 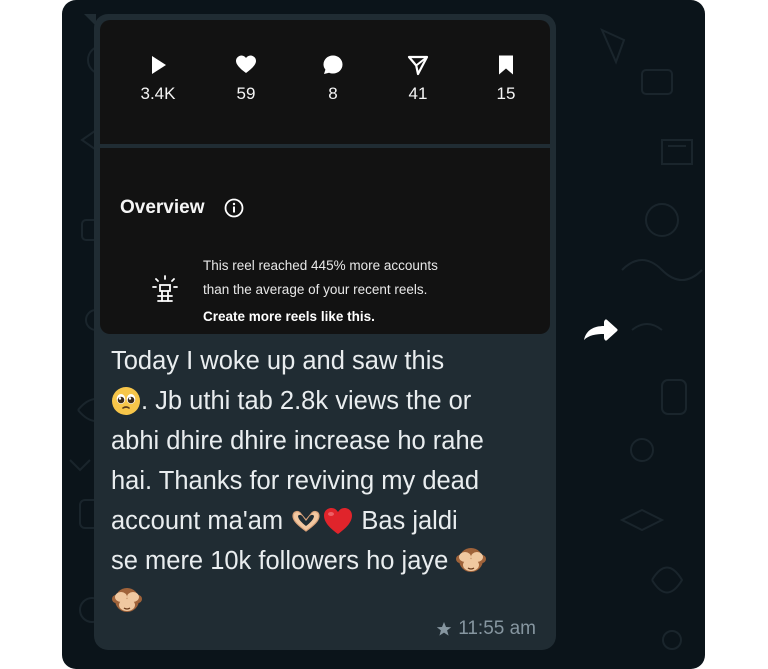 What do you see at coordinates (506, 79) in the screenshot?
I see `stat-saves: 15` at bounding box center [506, 79].